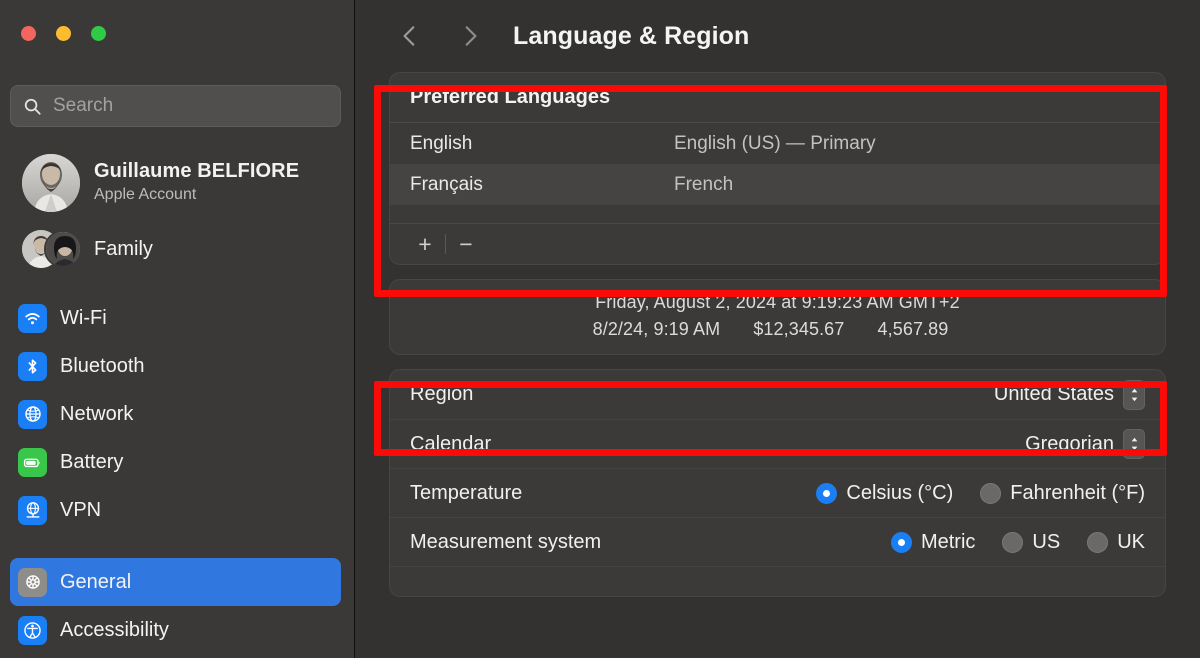 The height and width of the screenshot is (658, 1200). I want to click on sidebar-item-label: Battery, so click(92, 461).